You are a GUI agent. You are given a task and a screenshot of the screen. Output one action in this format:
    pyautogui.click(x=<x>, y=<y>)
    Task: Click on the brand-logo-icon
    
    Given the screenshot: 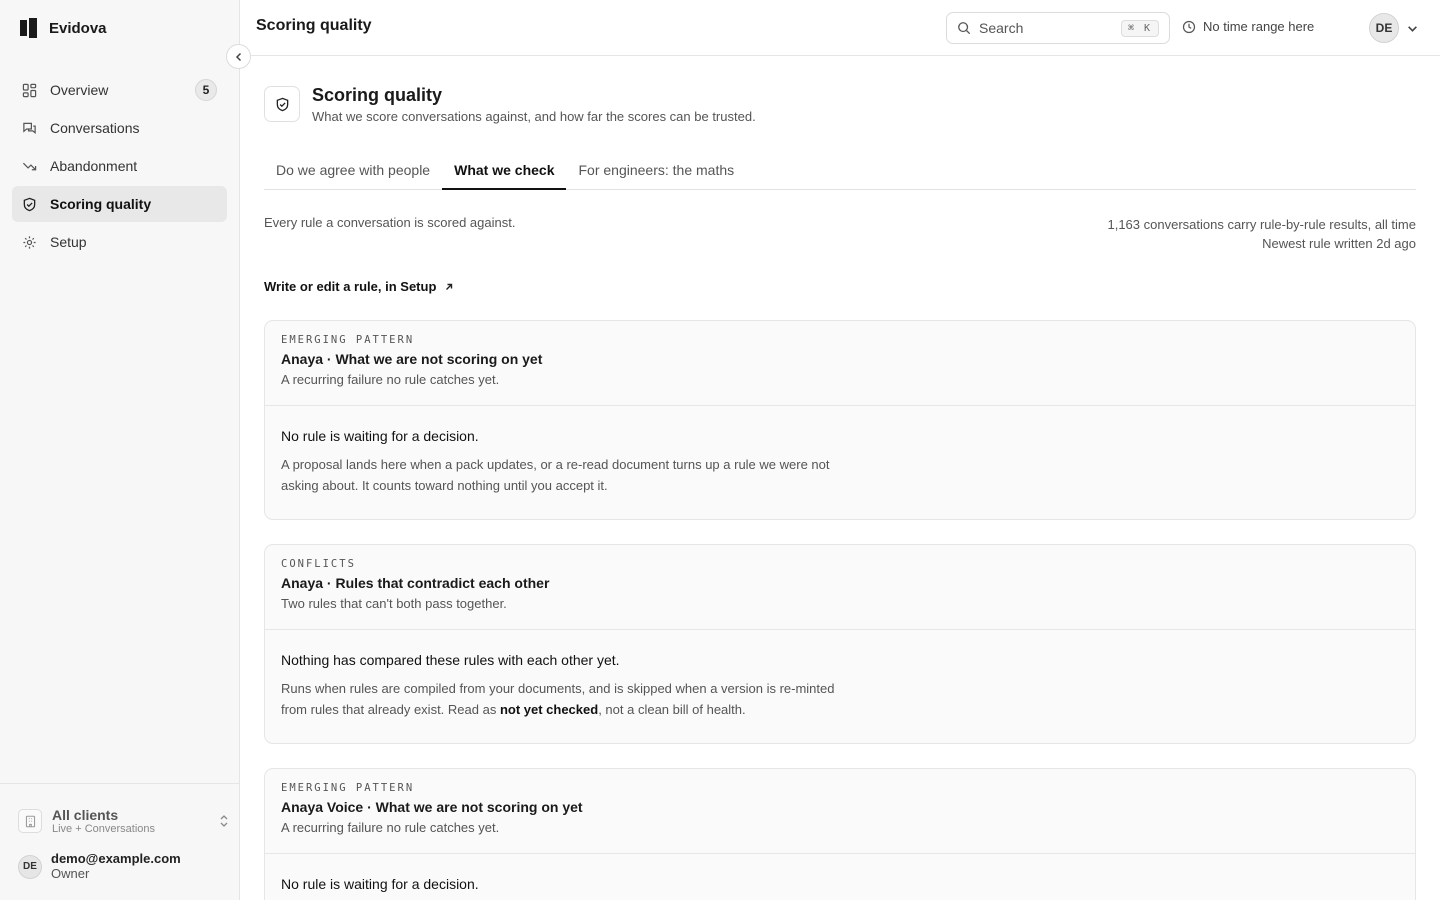 What is the action you would take?
    pyautogui.click(x=29, y=28)
    